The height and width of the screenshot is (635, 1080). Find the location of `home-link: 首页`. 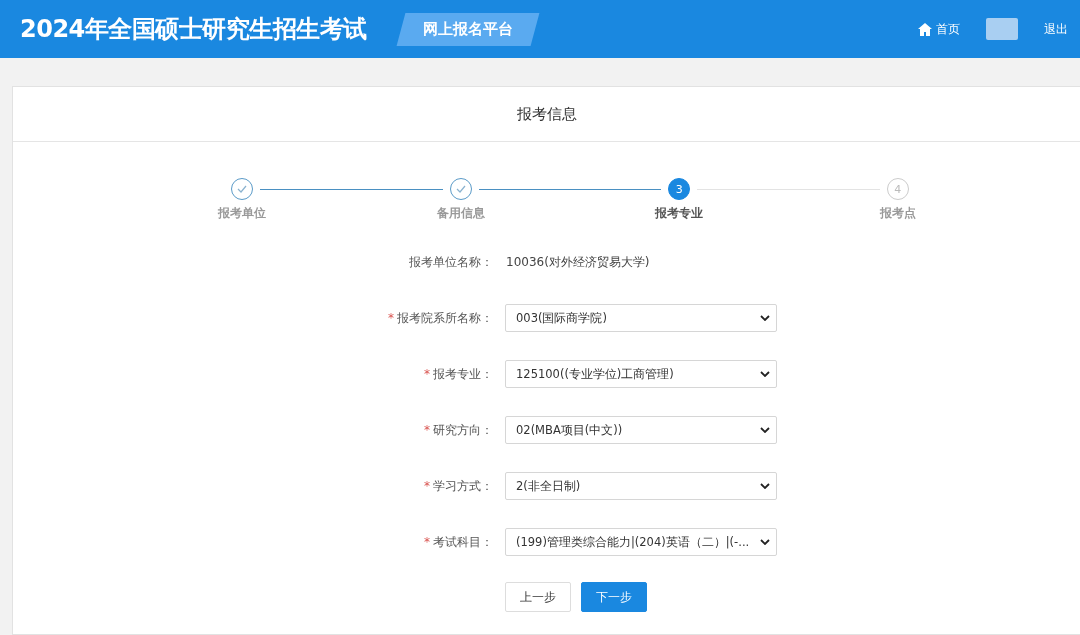

home-link: 首页 is located at coordinates (939, 29).